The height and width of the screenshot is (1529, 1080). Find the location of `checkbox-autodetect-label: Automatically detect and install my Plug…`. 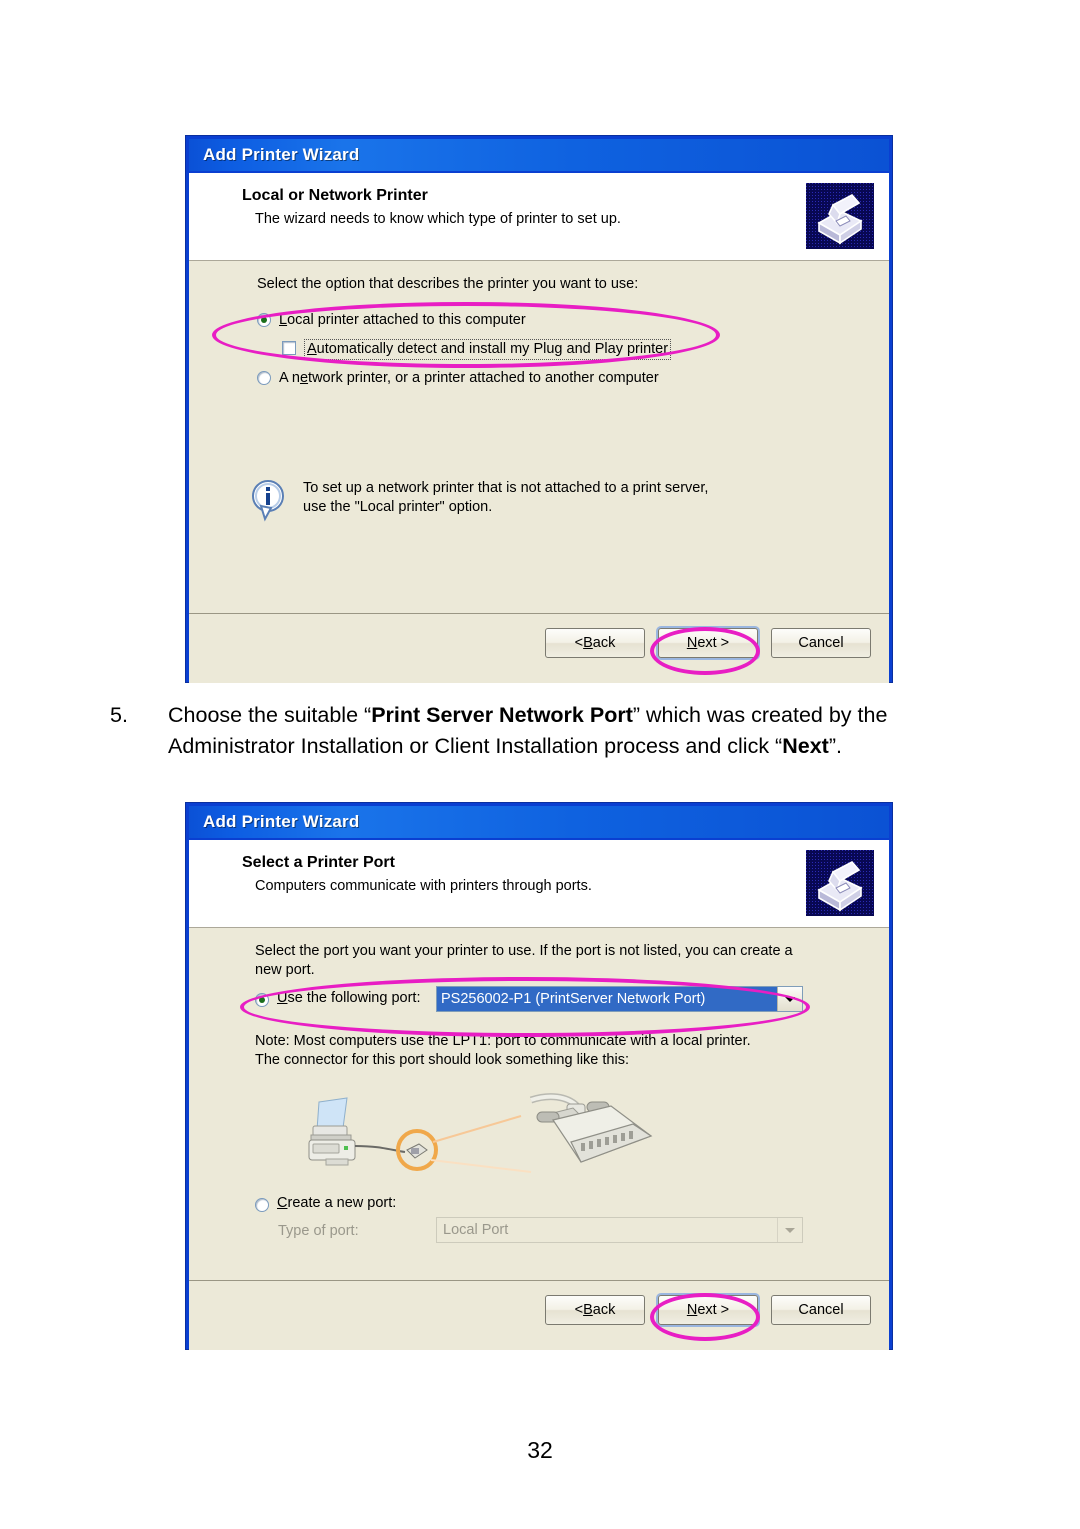

checkbox-autodetect-label: Automatically detect and install my Plug… is located at coordinates (488, 349).